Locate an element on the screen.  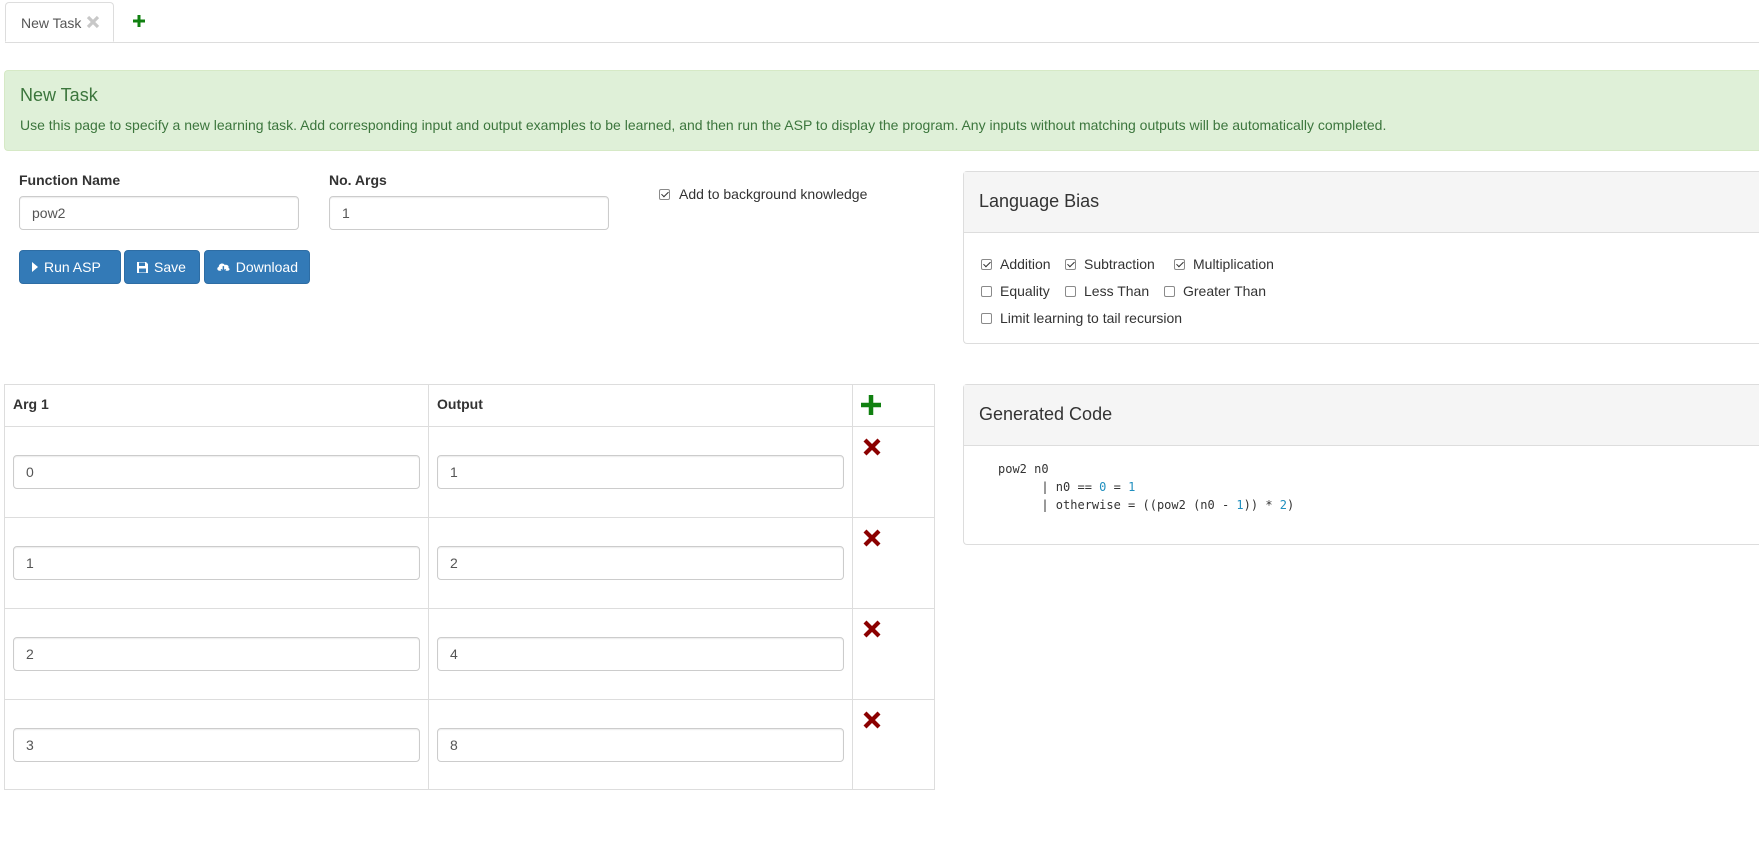
download-label: Download is located at coordinates (266, 267).